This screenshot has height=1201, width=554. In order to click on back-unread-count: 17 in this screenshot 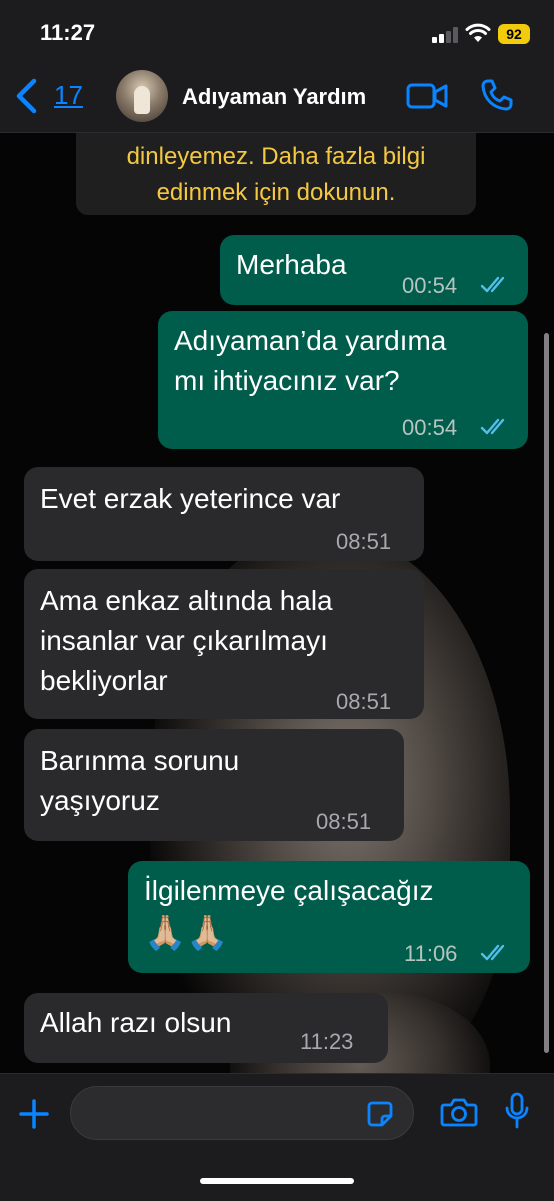, I will do `click(68, 95)`.